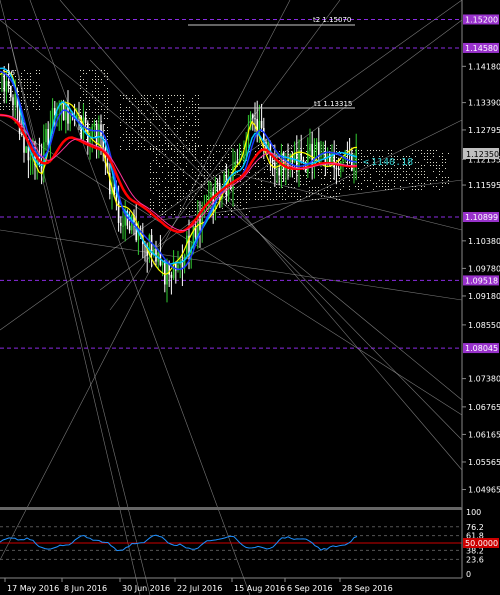 The width and height of the screenshot is (500, 595). What do you see at coordinates (484, 462) in the screenshot?
I see `price-tick-label: 1.05565` at bounding box center [484, 462].